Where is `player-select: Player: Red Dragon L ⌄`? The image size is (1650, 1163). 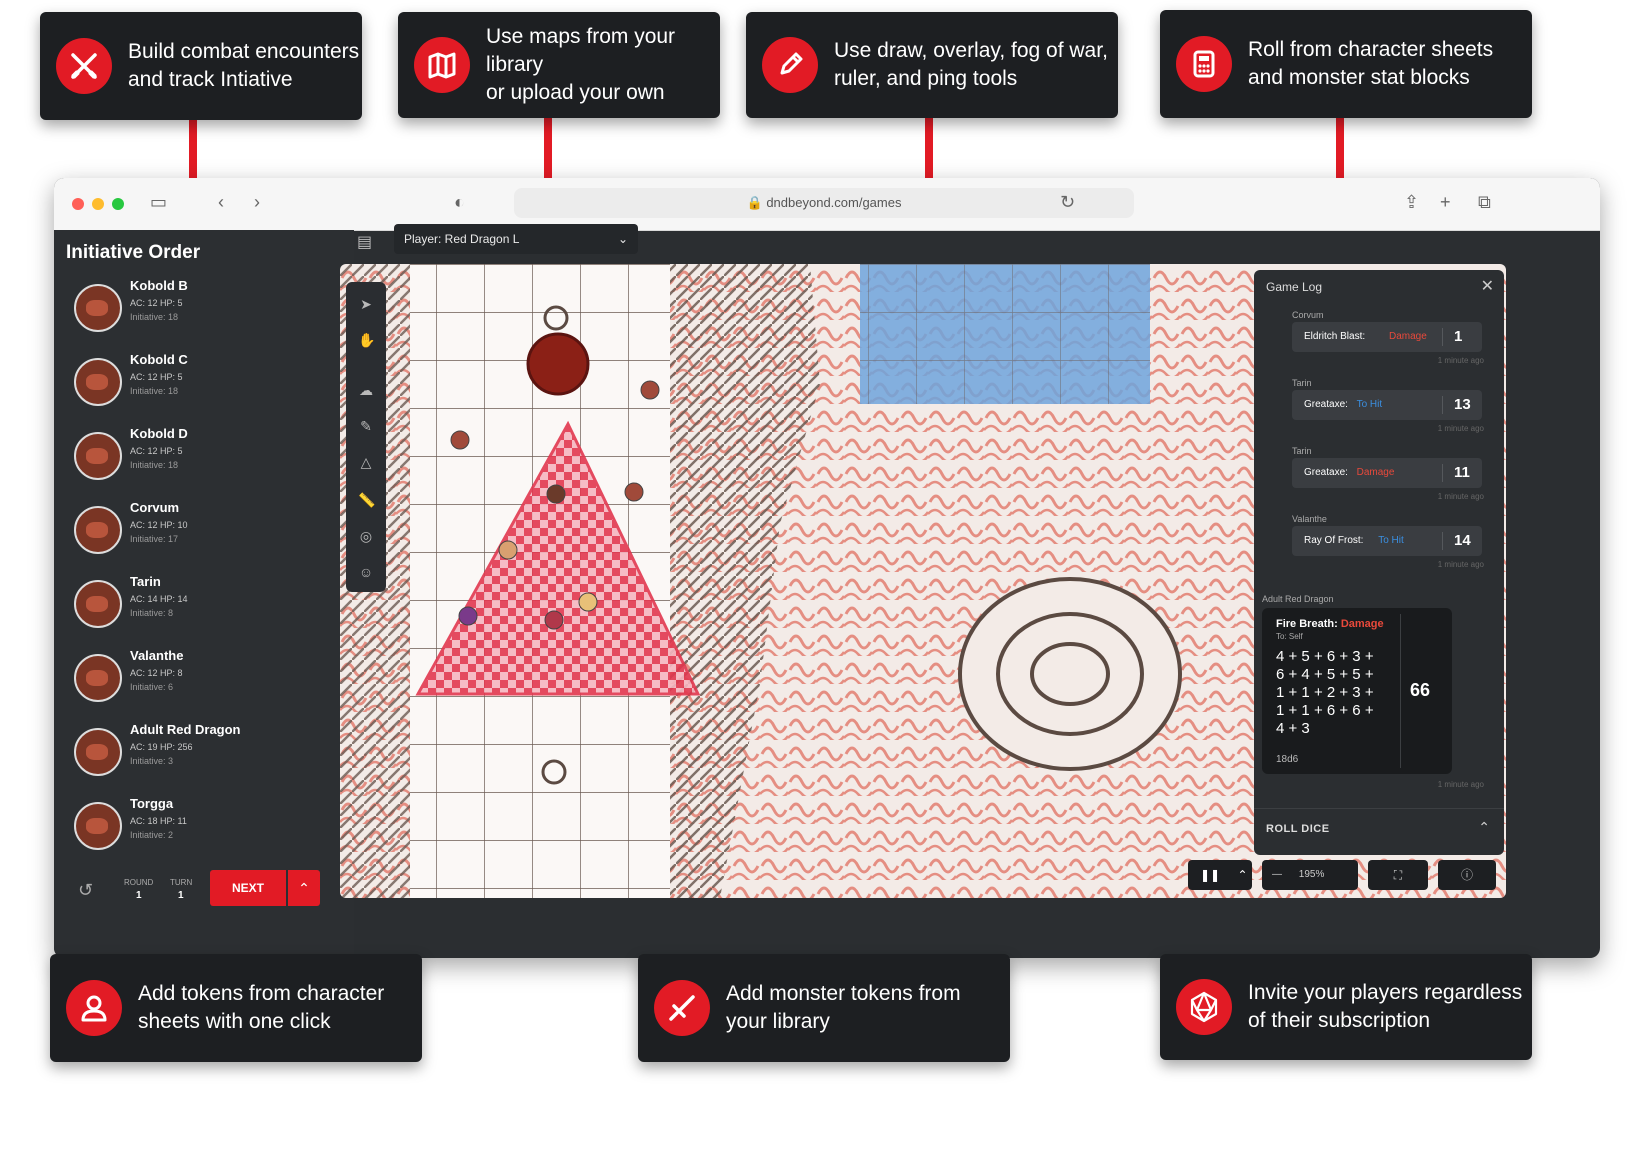
player-select: Player: Red Dragon L ⌄ is located at coordinates (516, 239).